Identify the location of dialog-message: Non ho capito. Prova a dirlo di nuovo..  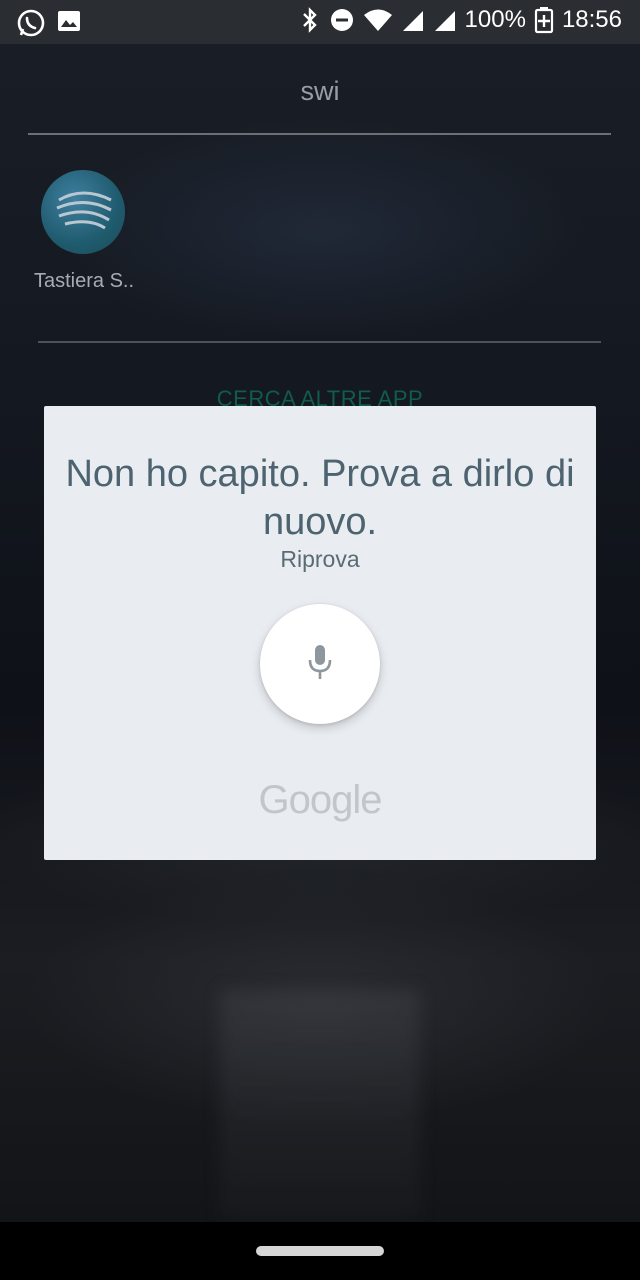
(320, 498).